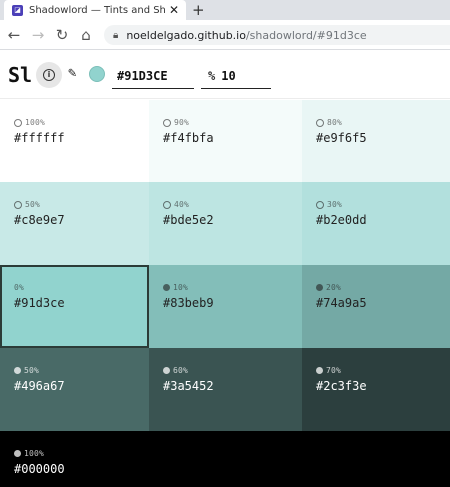 This screenshot has width=450, height=487. I want to click on close-tab-icon: ✕, so click(174, 10).